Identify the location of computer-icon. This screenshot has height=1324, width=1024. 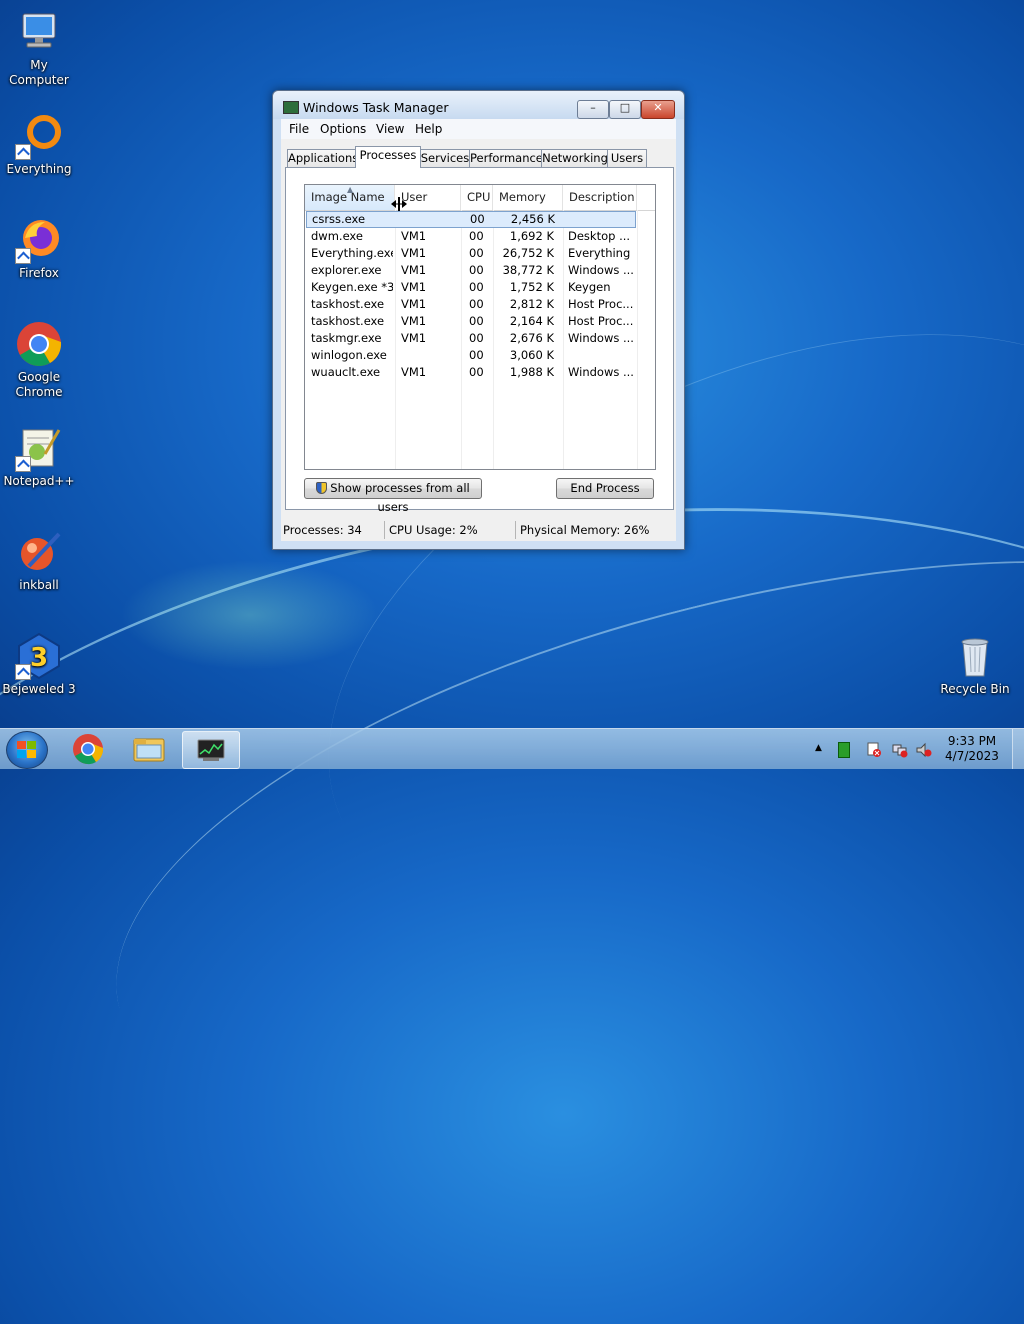
(39, 32).